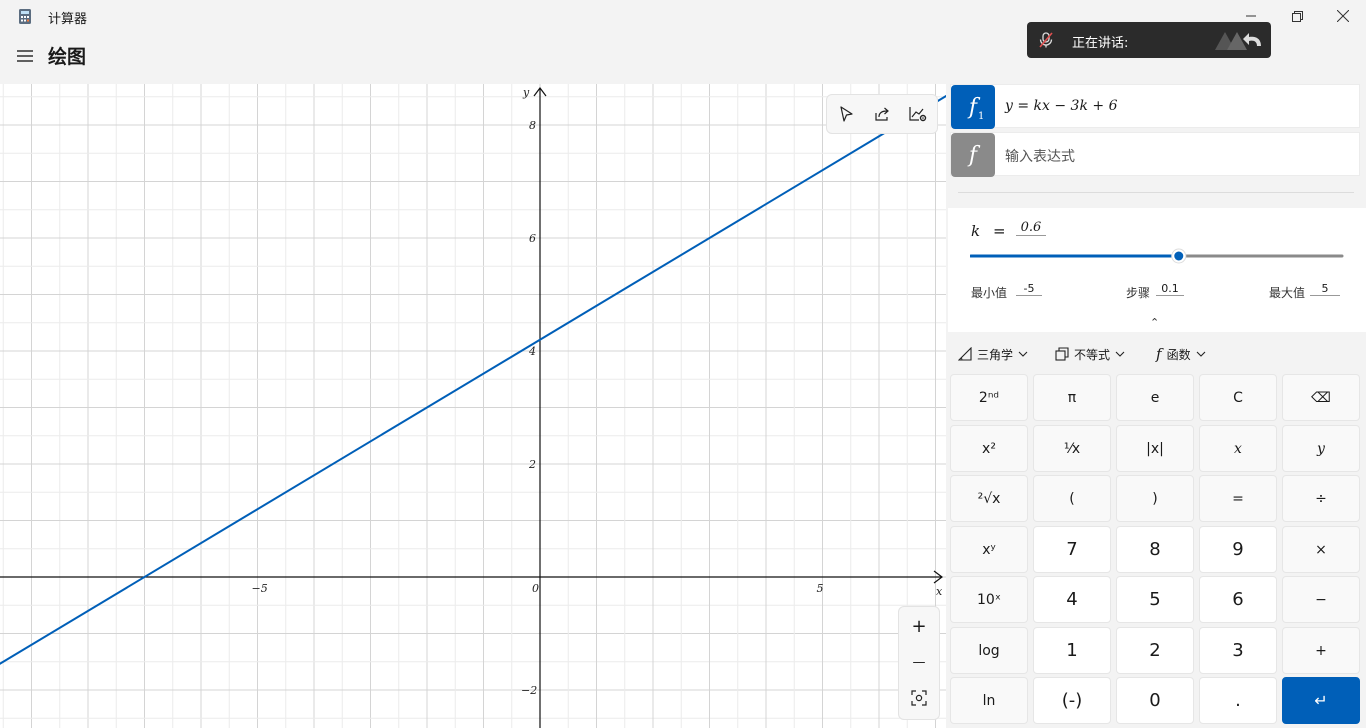  I want to click on toast-status-label: 正在讲话:, so click(1100, 43).